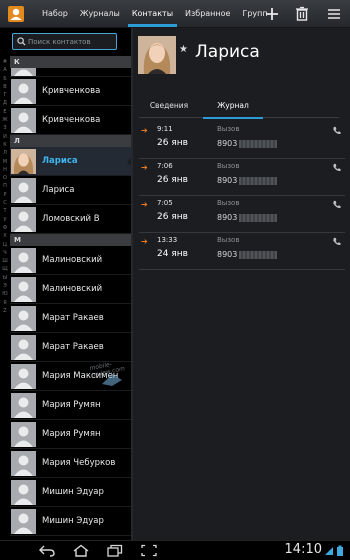 The height and width of the screenshot is (560, 350). I want to click on index-letter: Е, so click(5, 112).